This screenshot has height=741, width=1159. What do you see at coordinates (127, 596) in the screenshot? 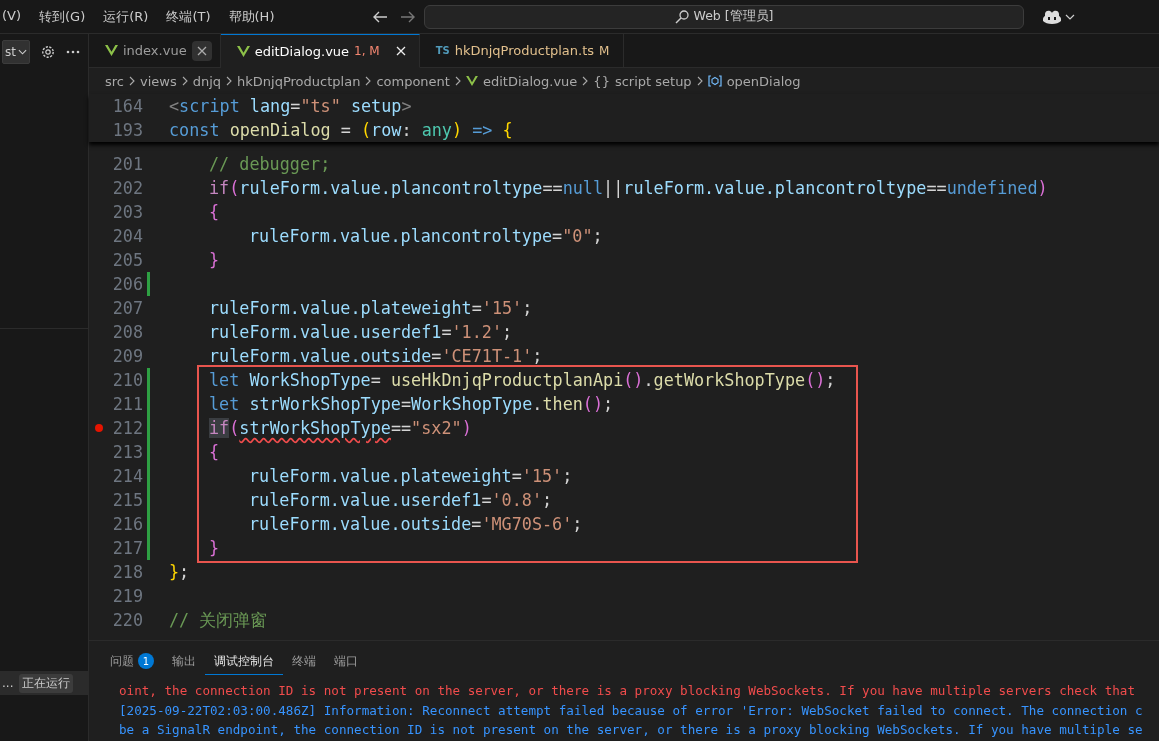
I see `line-number: 219` at bounding box center [127, 596].